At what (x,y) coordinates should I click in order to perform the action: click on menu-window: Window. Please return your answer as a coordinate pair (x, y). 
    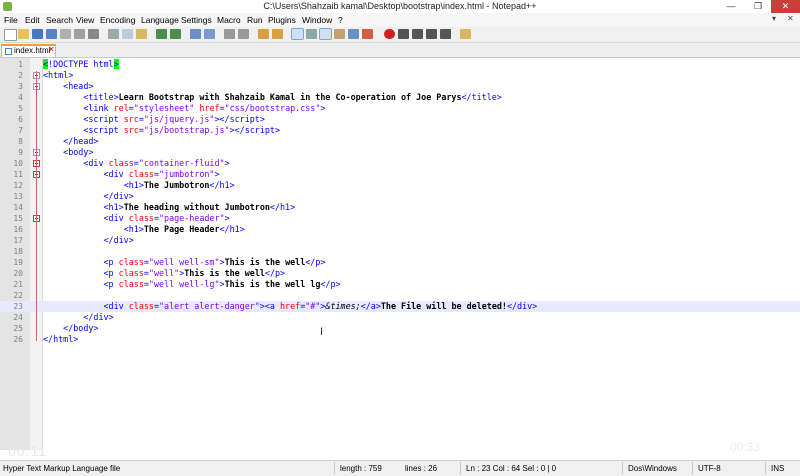
    Looking at the image, I should click on (317, 20).